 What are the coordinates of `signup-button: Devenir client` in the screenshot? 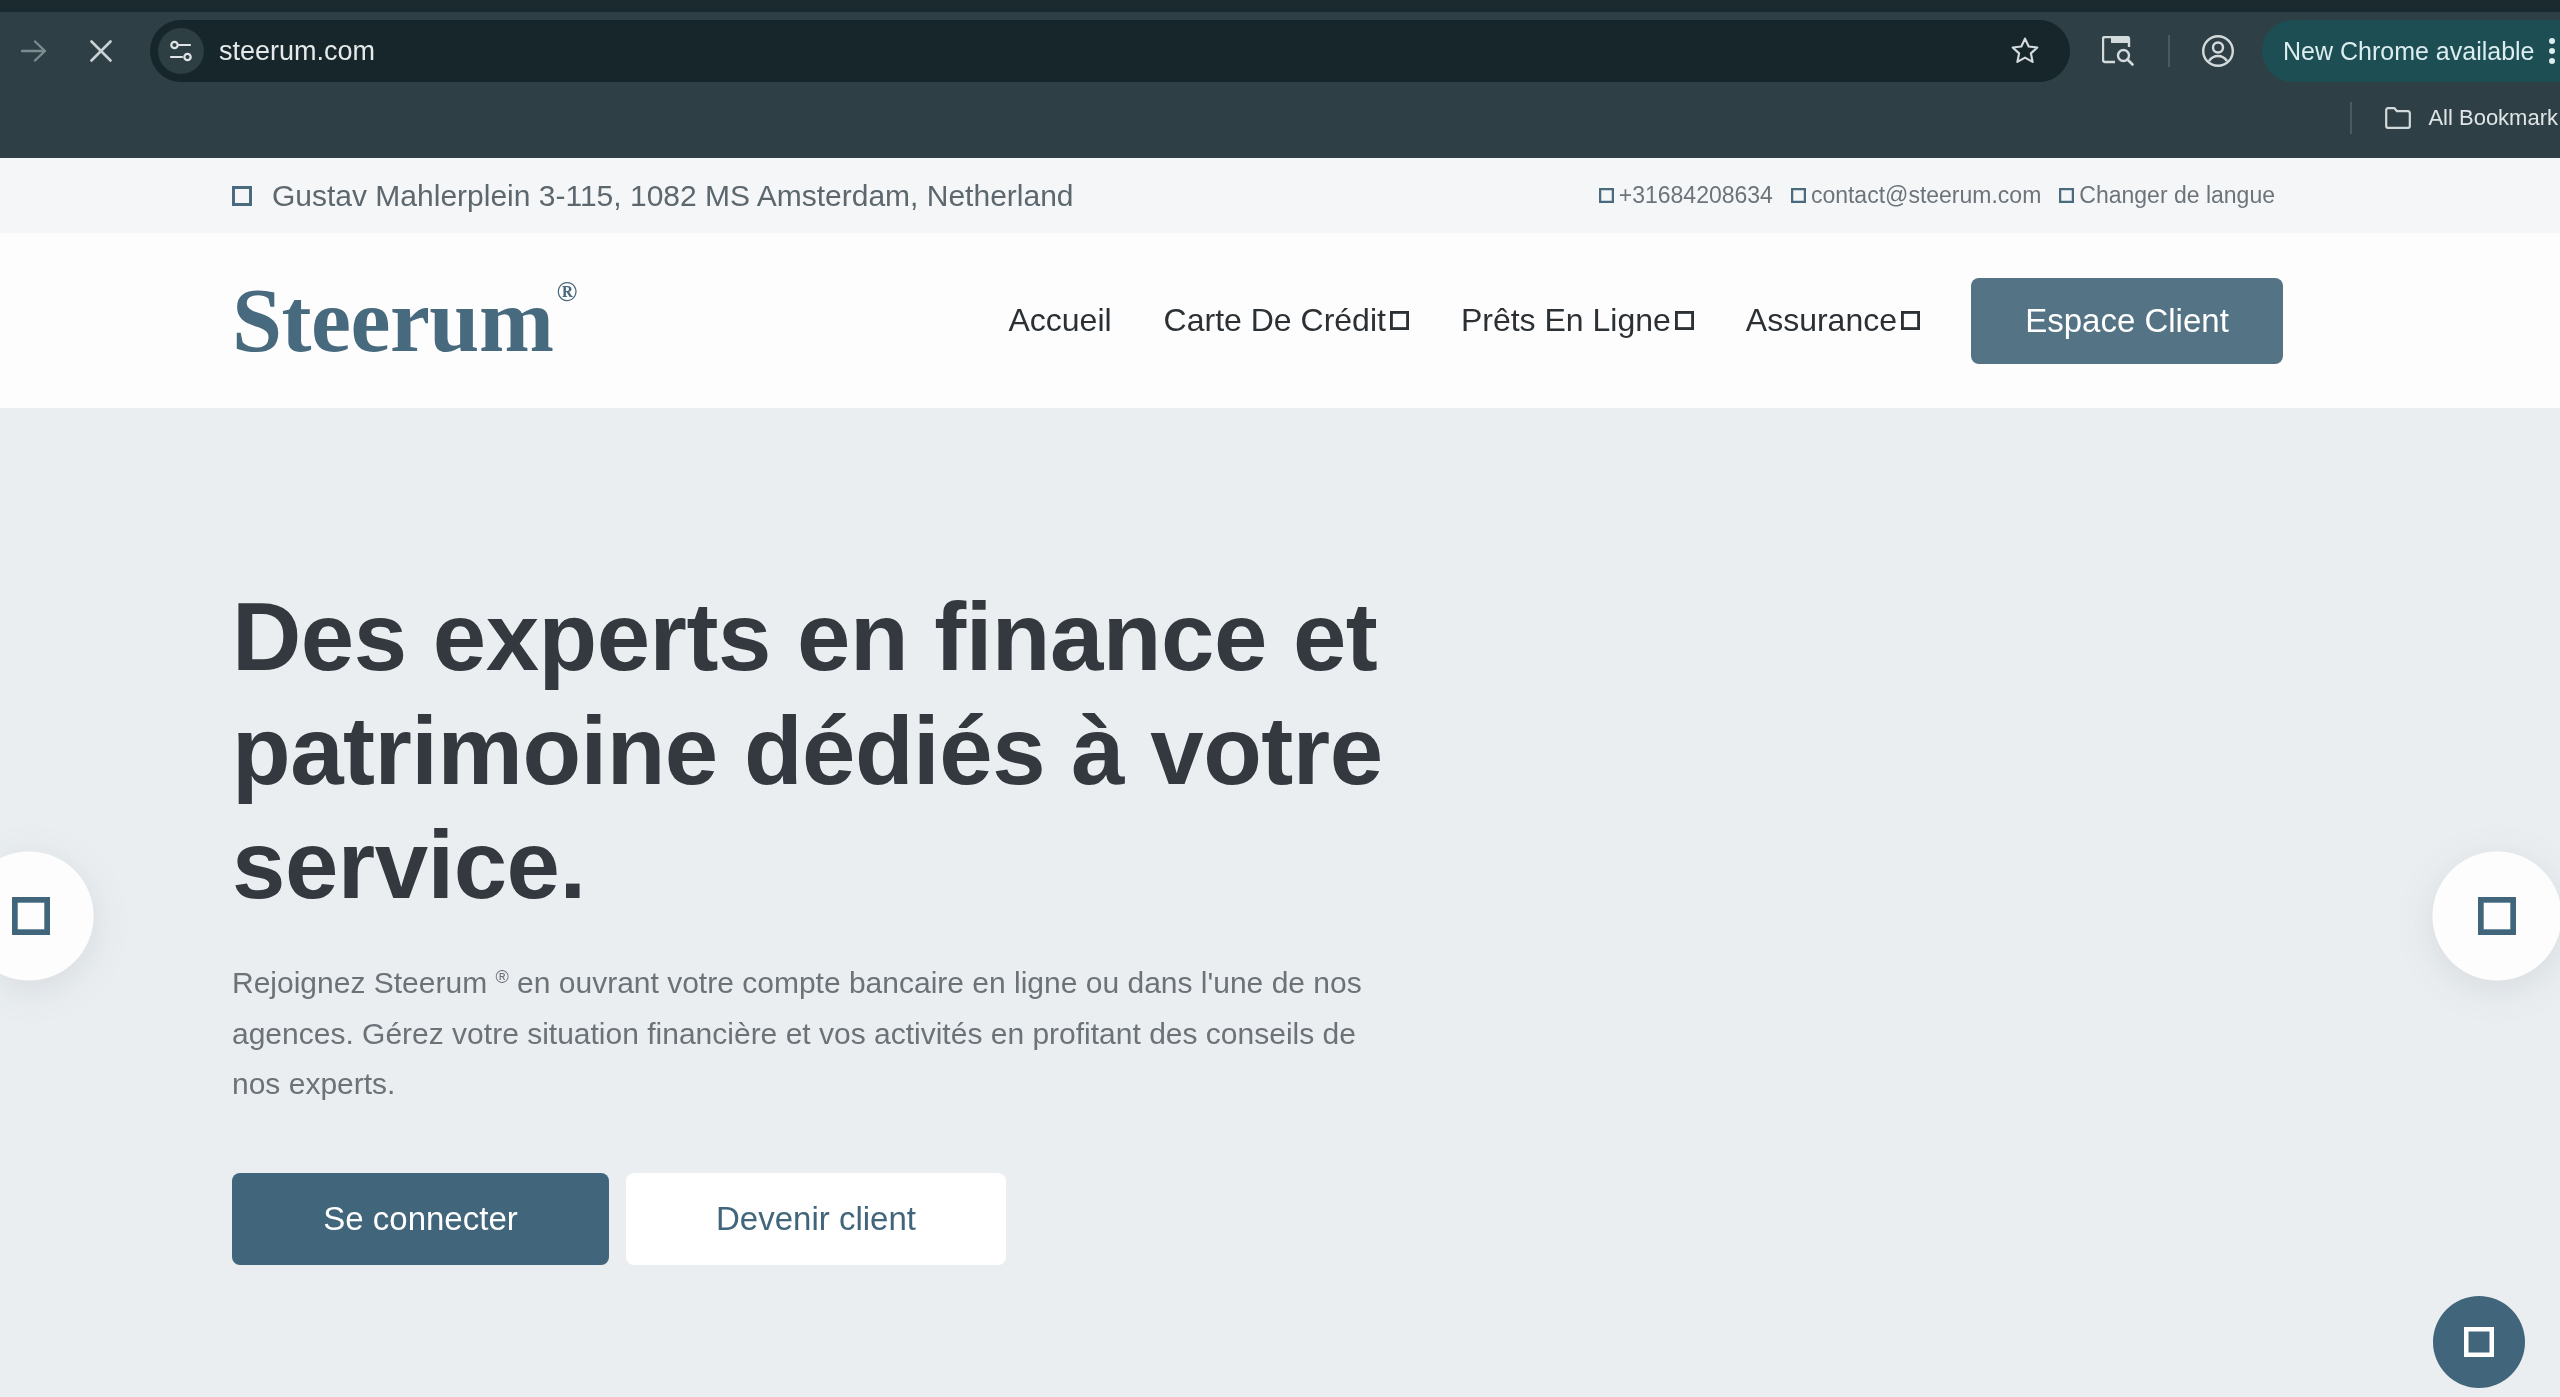 It's located at (816, 1218).